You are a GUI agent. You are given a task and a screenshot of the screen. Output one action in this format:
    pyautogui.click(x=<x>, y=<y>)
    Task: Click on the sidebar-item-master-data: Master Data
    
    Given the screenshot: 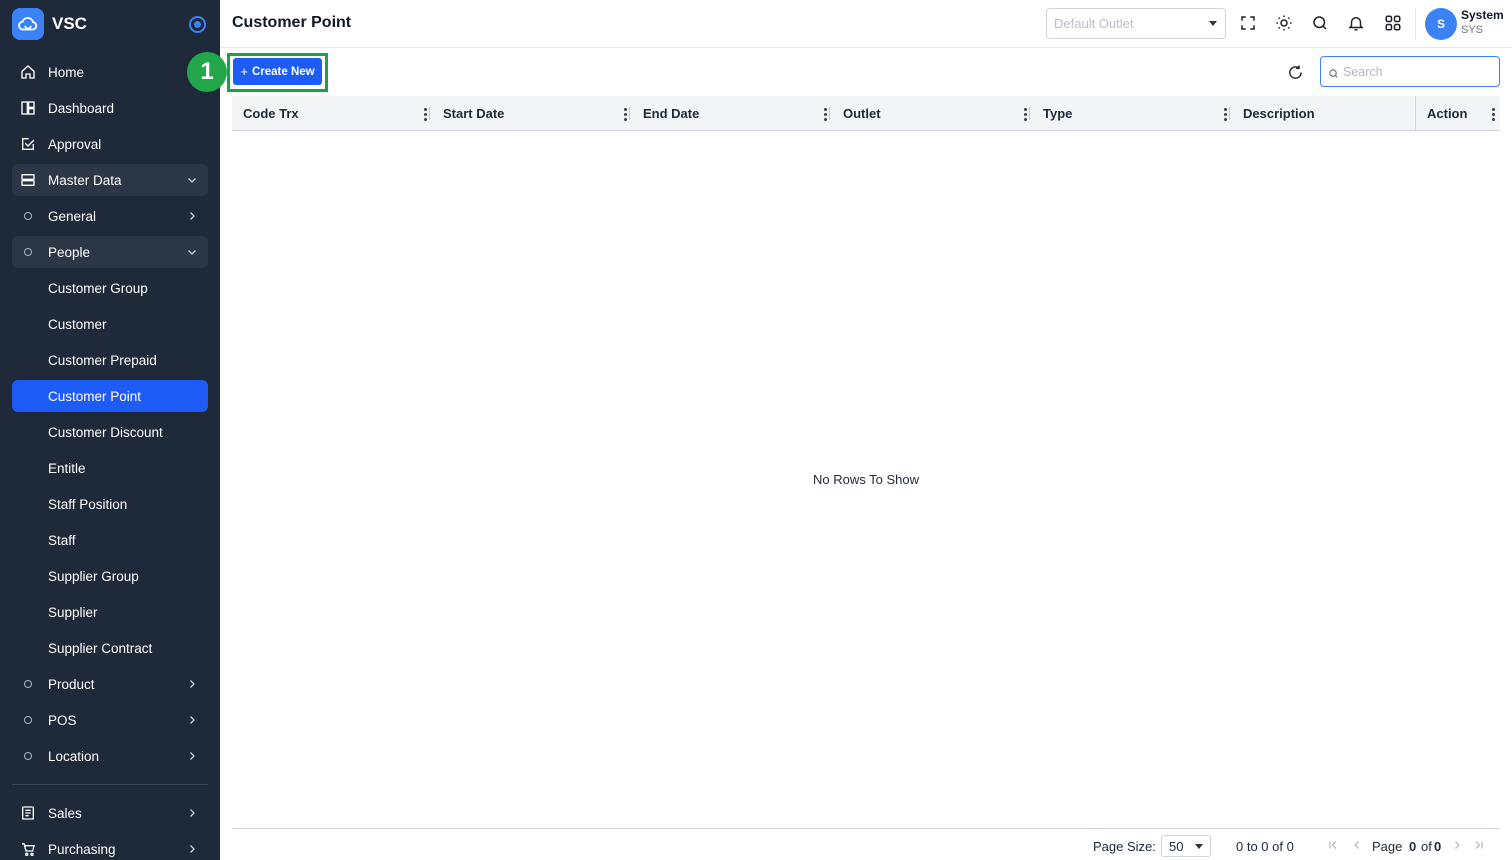 What is the action you would take?
    pyautogui.click(x=110, y=180)
    